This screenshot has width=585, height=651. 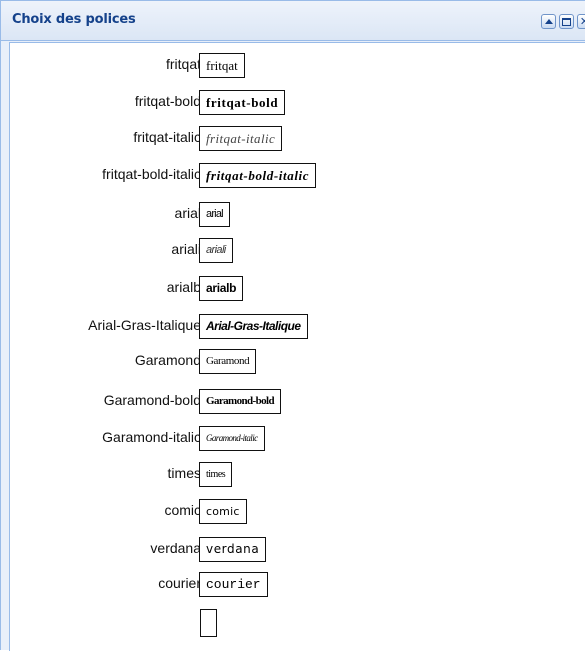 What do you see at coordinates (151, 437) in the screenshot?
I see `font-label: Garamond-italic` at bounding box center [151, 437].